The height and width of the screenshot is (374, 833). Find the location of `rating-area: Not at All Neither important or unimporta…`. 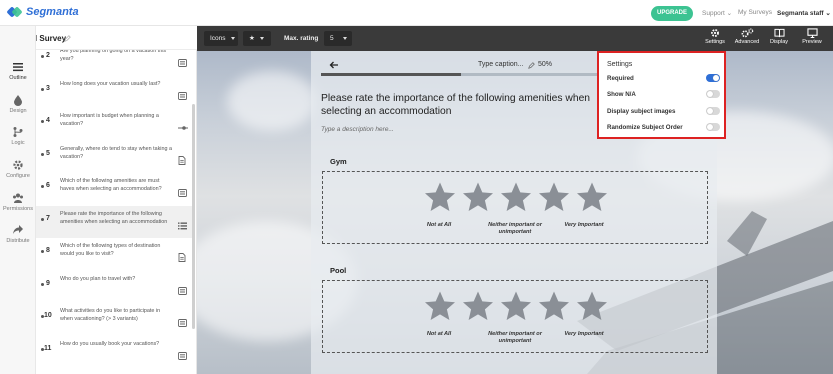

rating-area: Not at All Neither important or unimporta… is located at coordinates (515, 207).